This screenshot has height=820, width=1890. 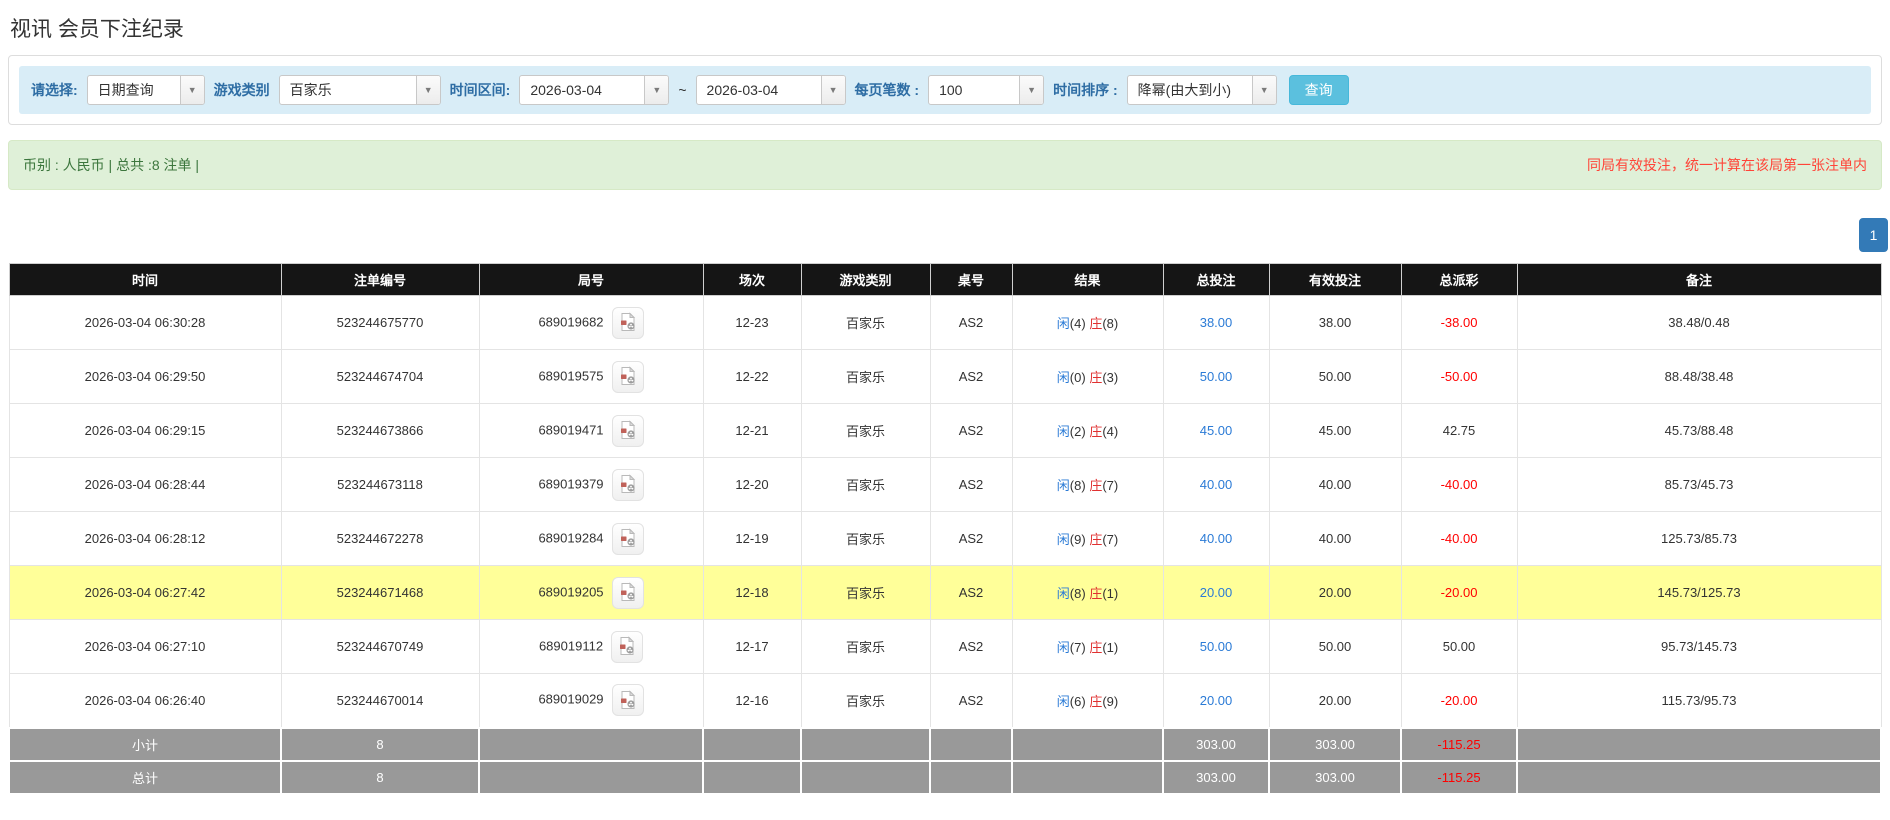 I want to click on cell-bet-id: 523244674704, so click(x=380, y=376).